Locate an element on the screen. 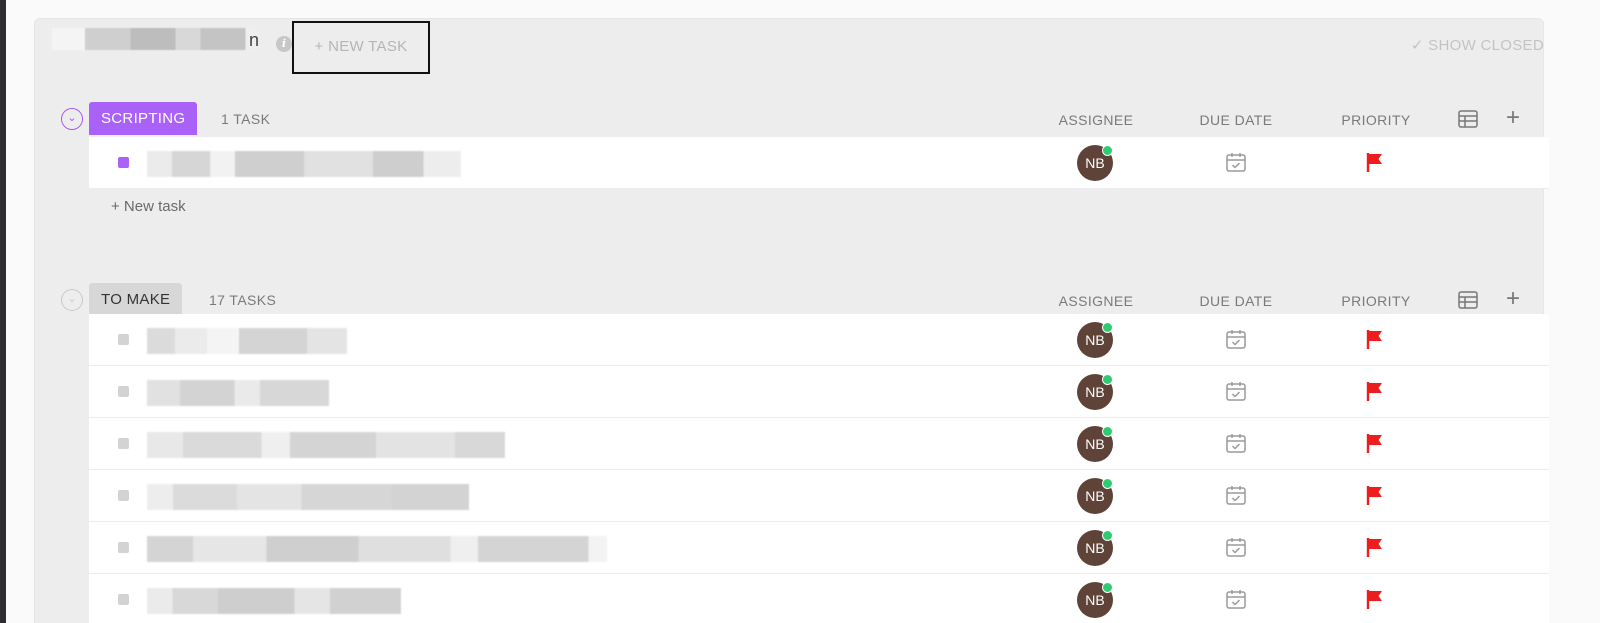 Image resolution: width=1600 pixels, height=623 pixels. list-title-redacted is located at coordinates (155, 39).